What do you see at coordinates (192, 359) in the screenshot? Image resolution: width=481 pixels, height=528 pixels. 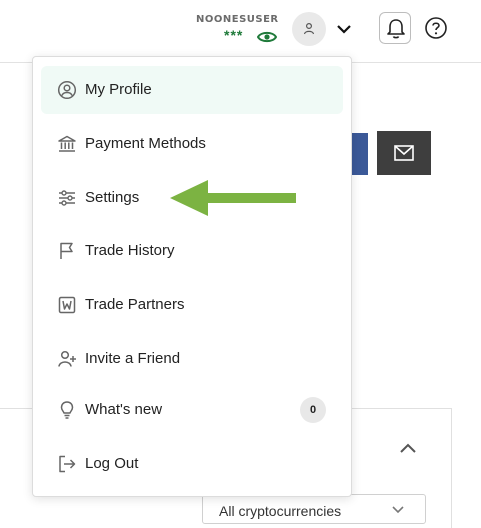 I see `menu-item-invite-a-friend: Invite a Friend` at bounding box center [192, 359].